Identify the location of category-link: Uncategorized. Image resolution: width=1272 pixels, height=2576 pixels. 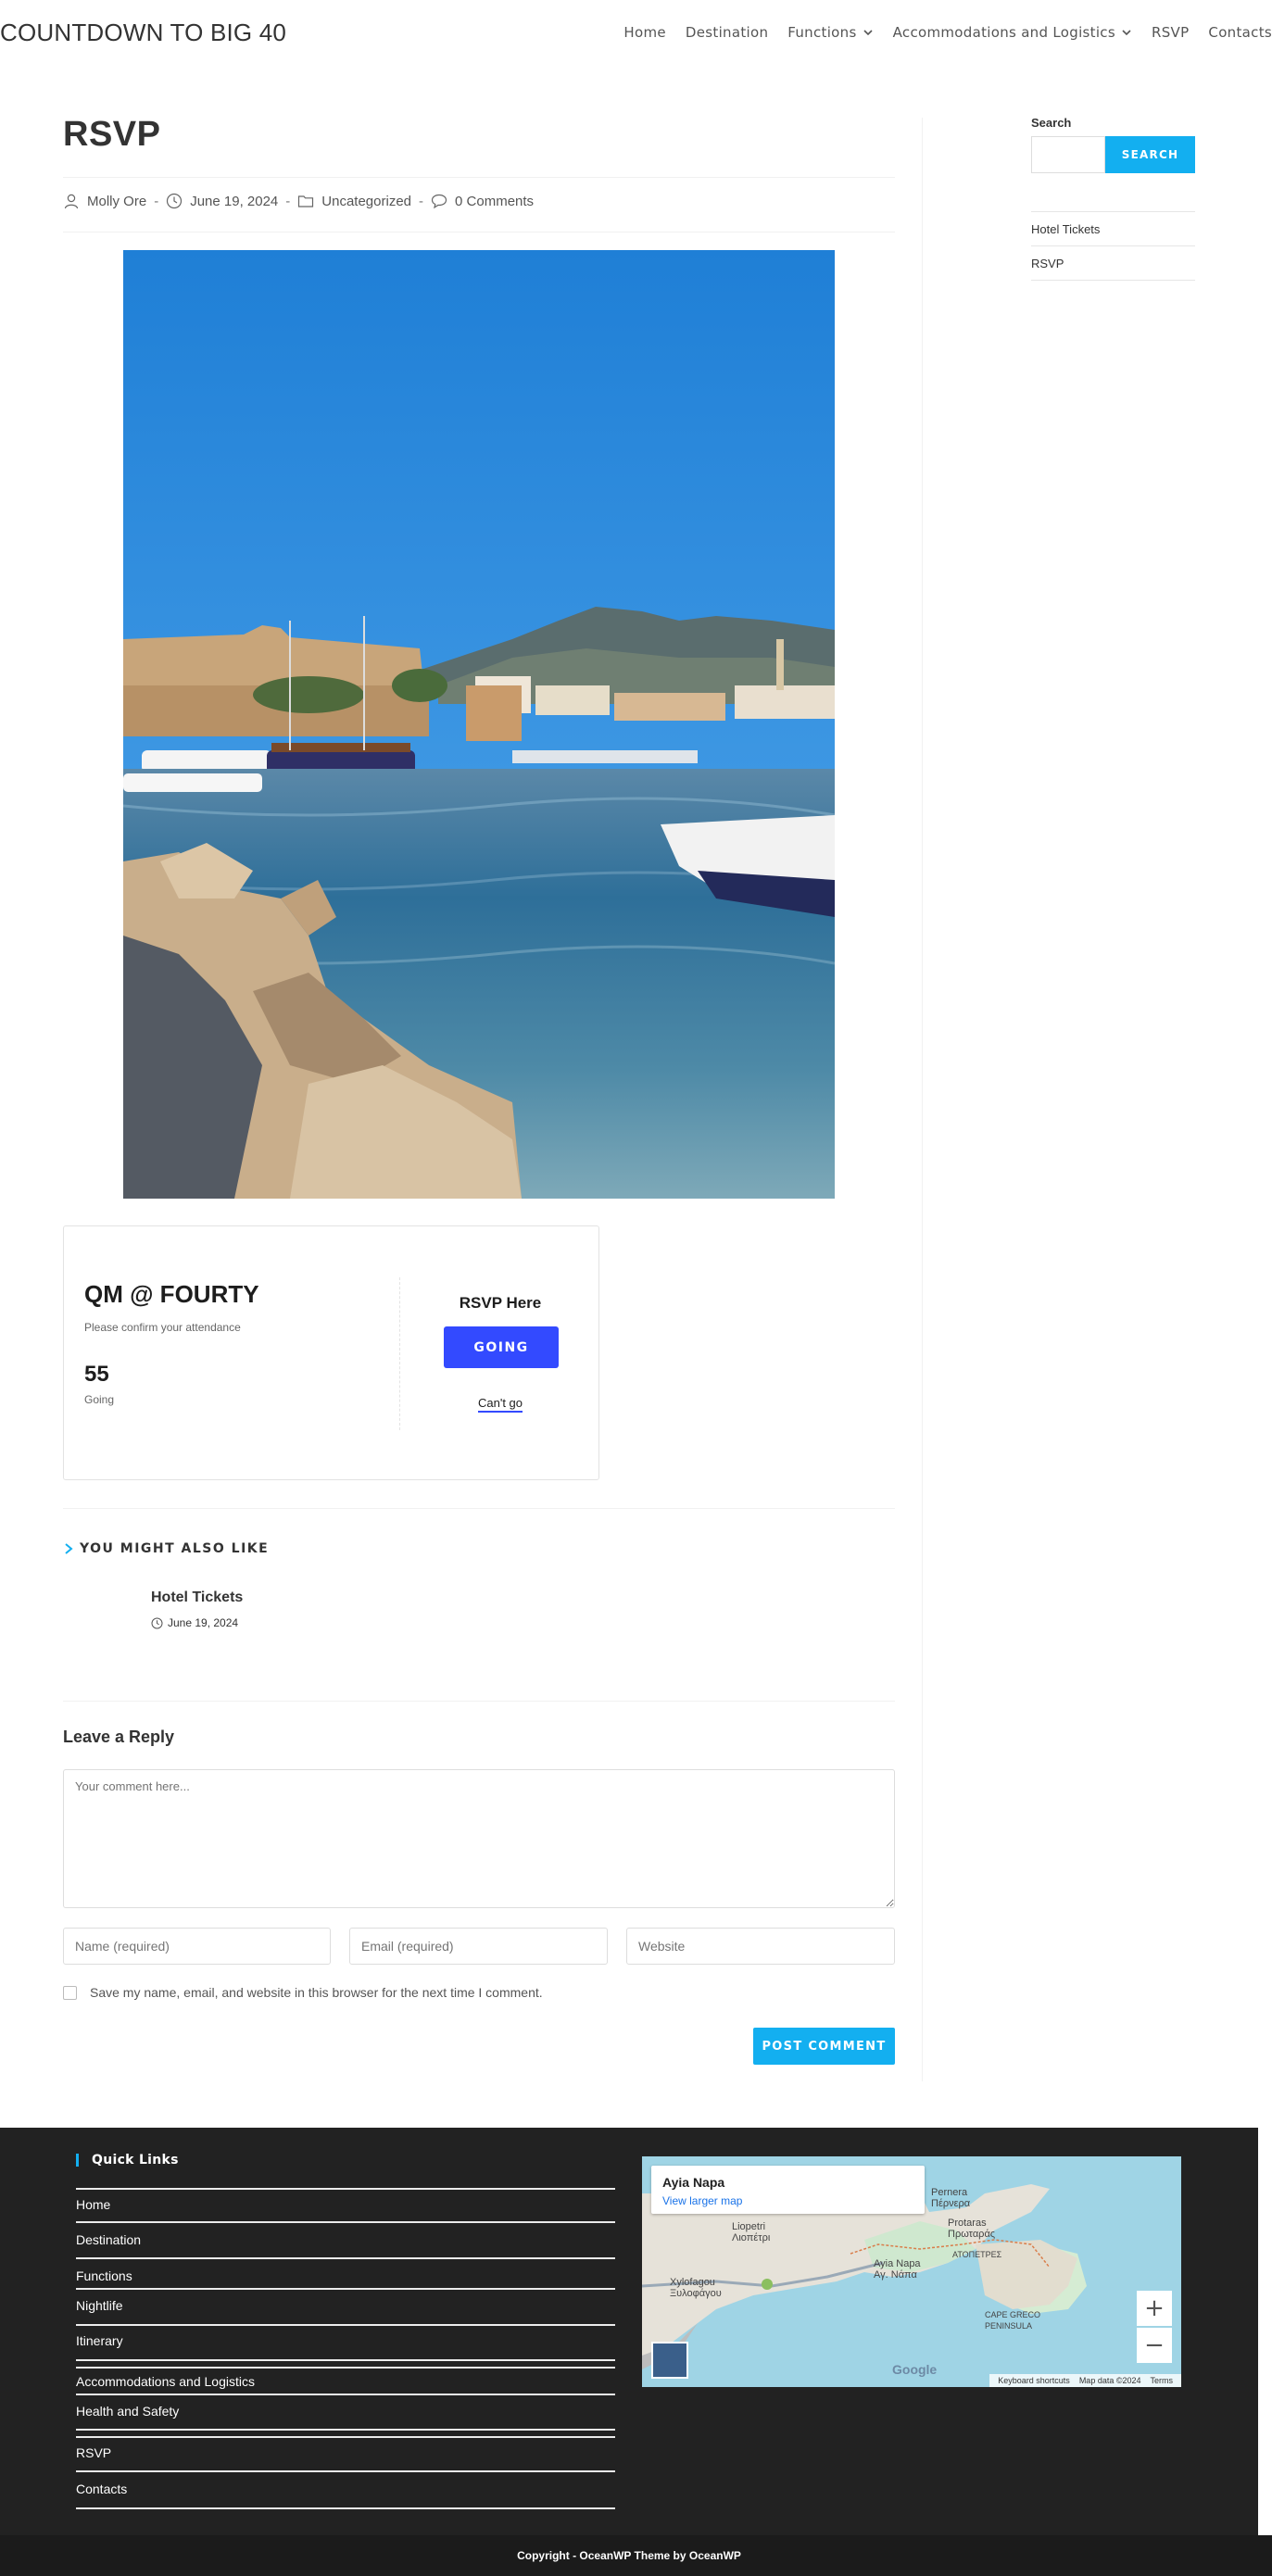
(366, 201).